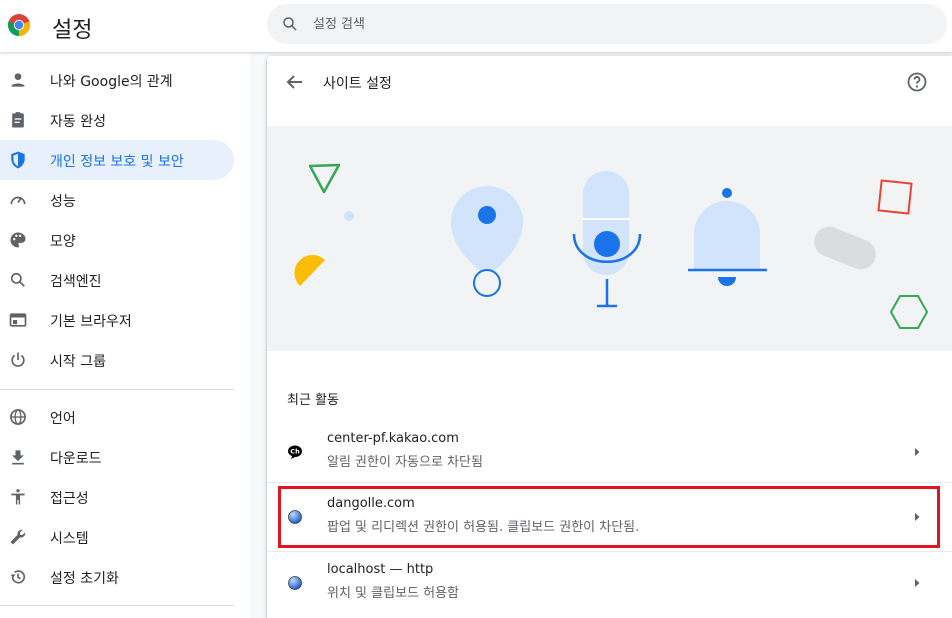  Describe the element at coordinates (18, 160) in the screenshot. I see `shield-icon` at that location.